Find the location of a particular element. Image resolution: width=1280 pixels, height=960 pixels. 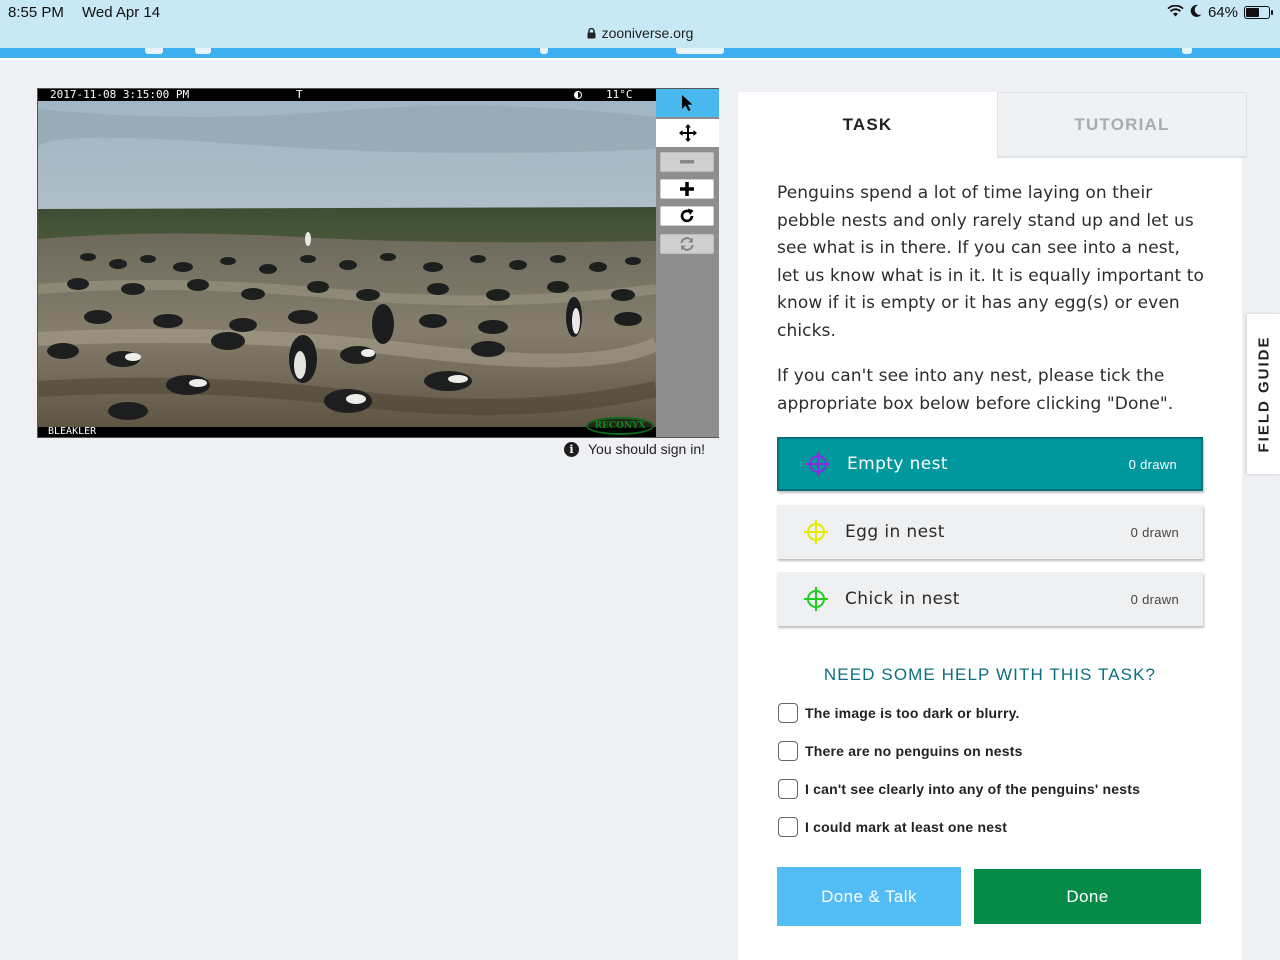

pointer-tool-button is located at coordinates (687, 103).